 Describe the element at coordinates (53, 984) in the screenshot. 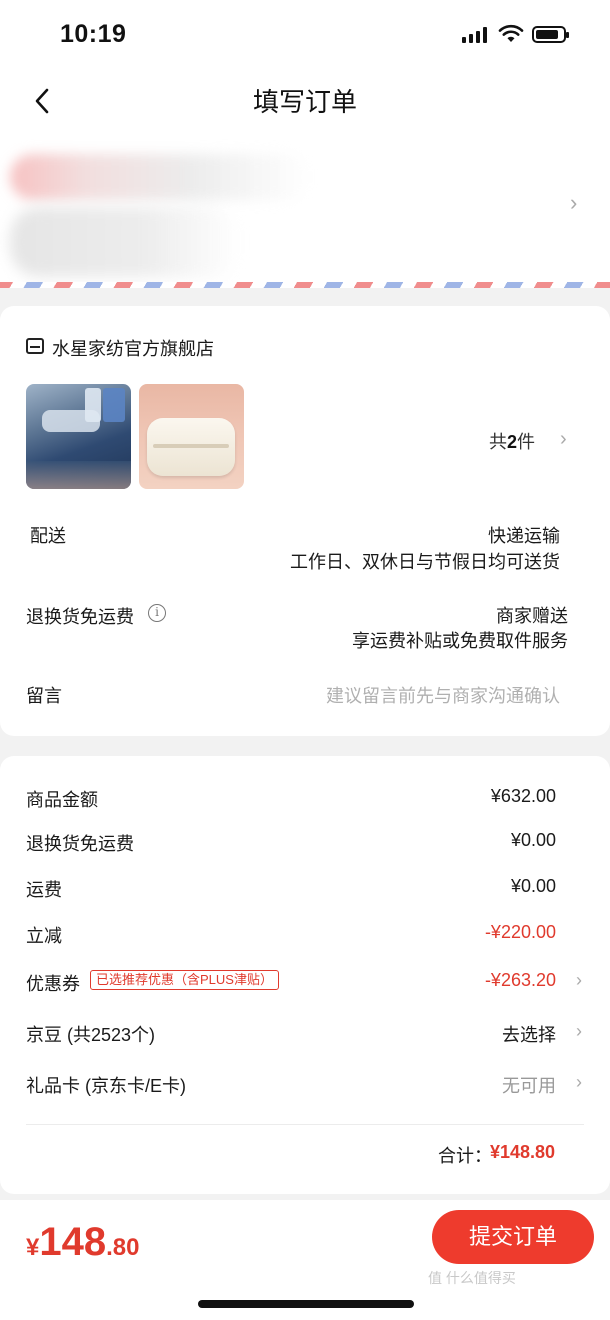

I see `coupon-label: 优惠券` at that location.